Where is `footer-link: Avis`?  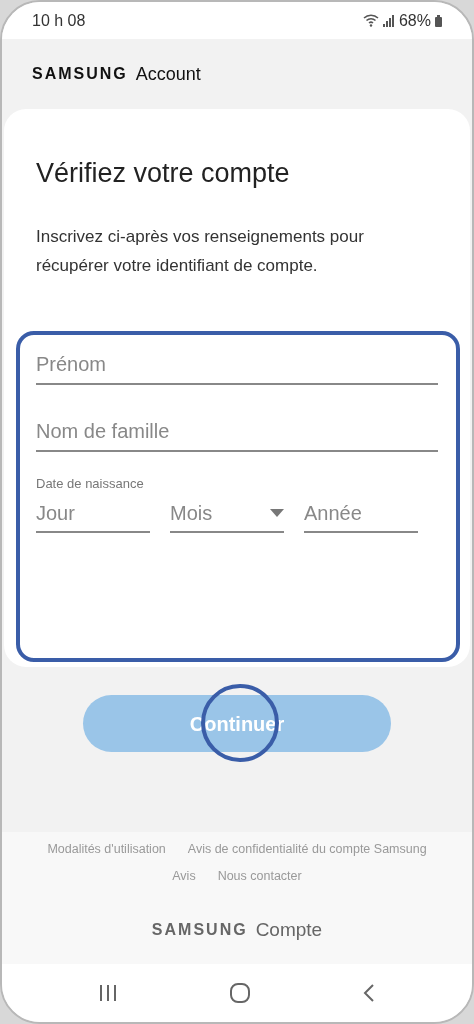 footer-link: Avis is located at coordinates (184, 876).